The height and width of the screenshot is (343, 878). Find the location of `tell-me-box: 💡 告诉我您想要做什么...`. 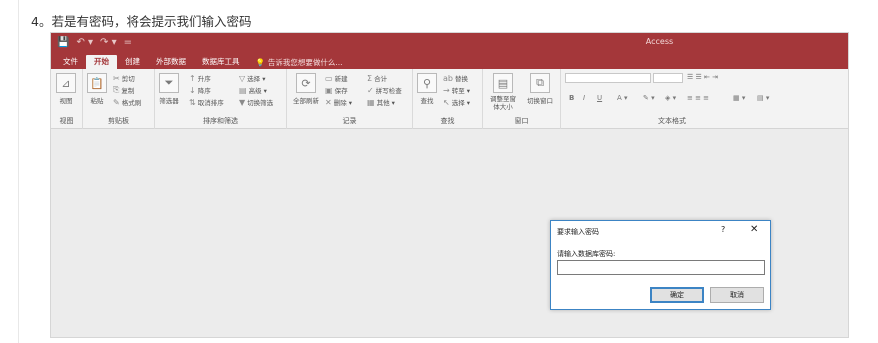

tell-me-box: 💡 告诉我您想要做什么... is located at coordinates (299, 62).